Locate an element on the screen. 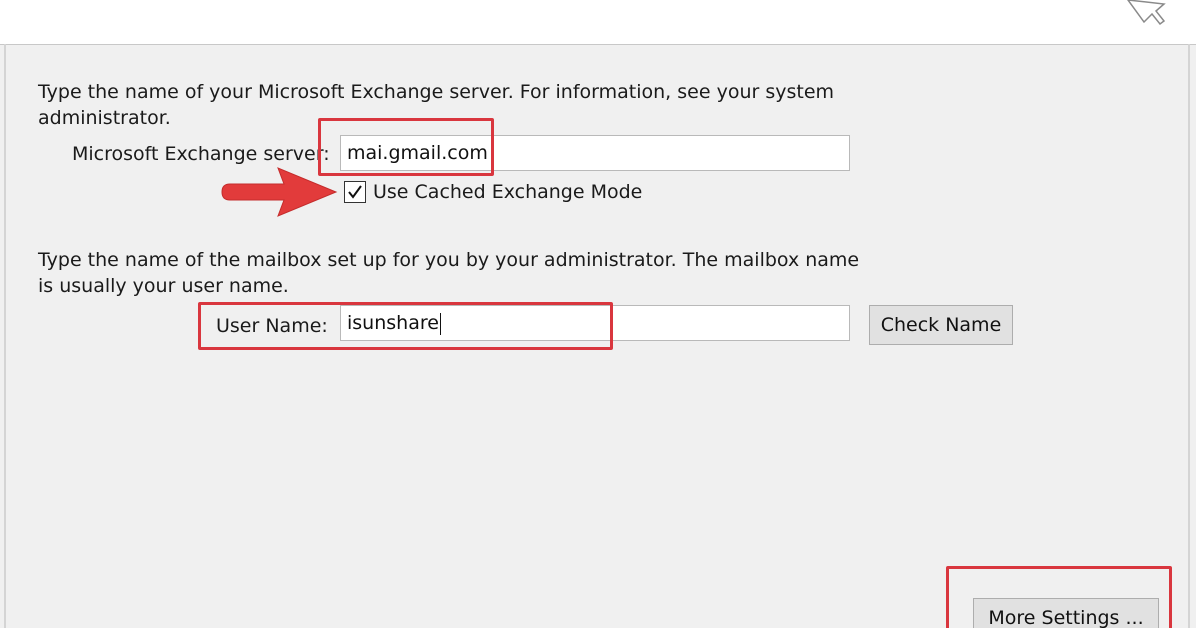  arrow-right-icon is located at coordinates (279, 192).